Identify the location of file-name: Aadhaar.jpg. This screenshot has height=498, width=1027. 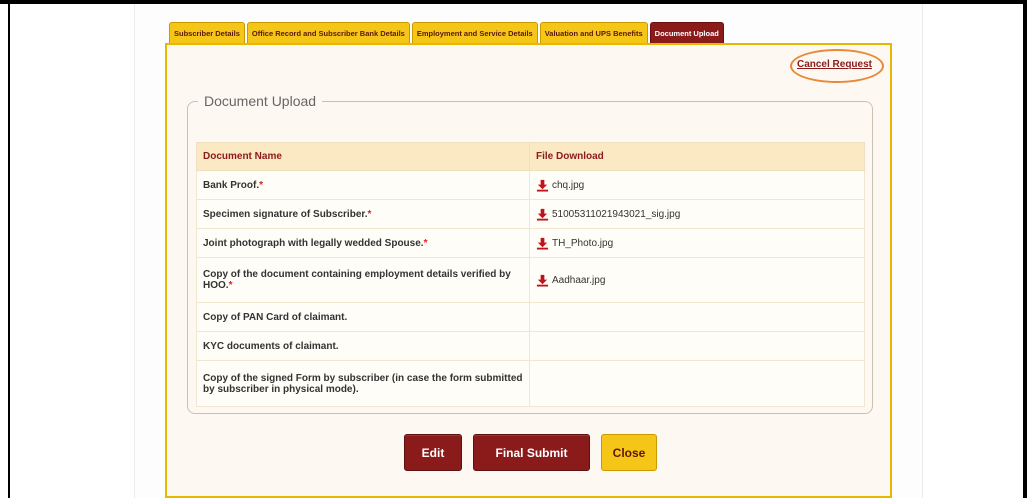
(579, 280).